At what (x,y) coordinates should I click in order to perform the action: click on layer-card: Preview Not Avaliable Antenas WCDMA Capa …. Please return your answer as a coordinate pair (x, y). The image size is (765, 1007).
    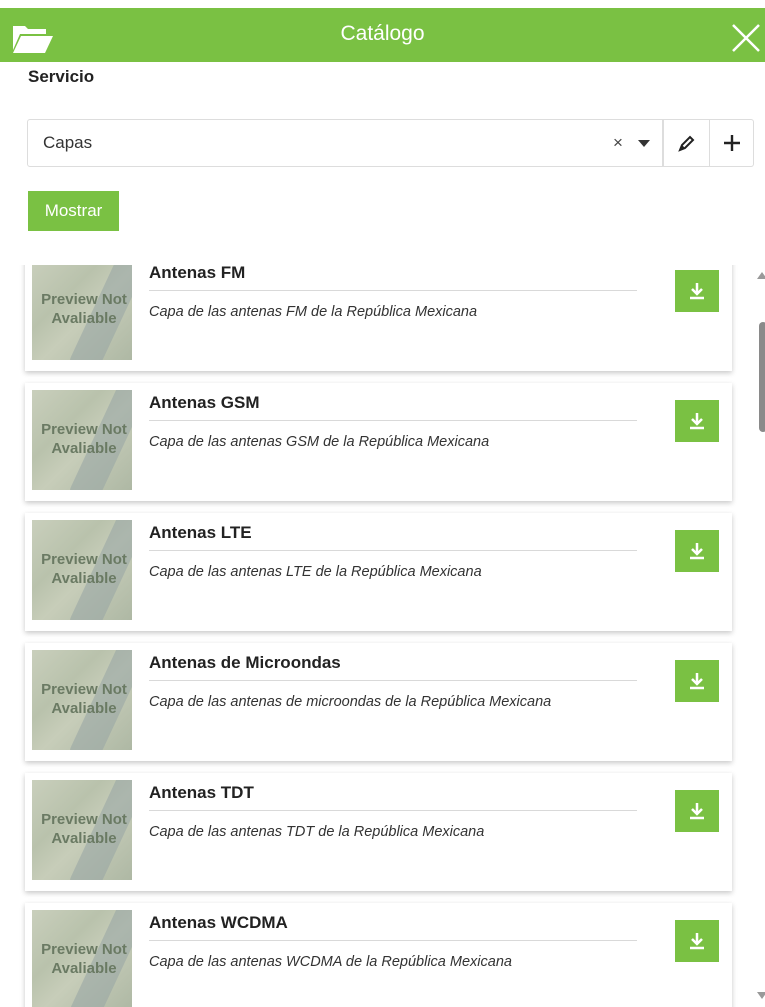
    Looking at the image, I should click on (378, 955).